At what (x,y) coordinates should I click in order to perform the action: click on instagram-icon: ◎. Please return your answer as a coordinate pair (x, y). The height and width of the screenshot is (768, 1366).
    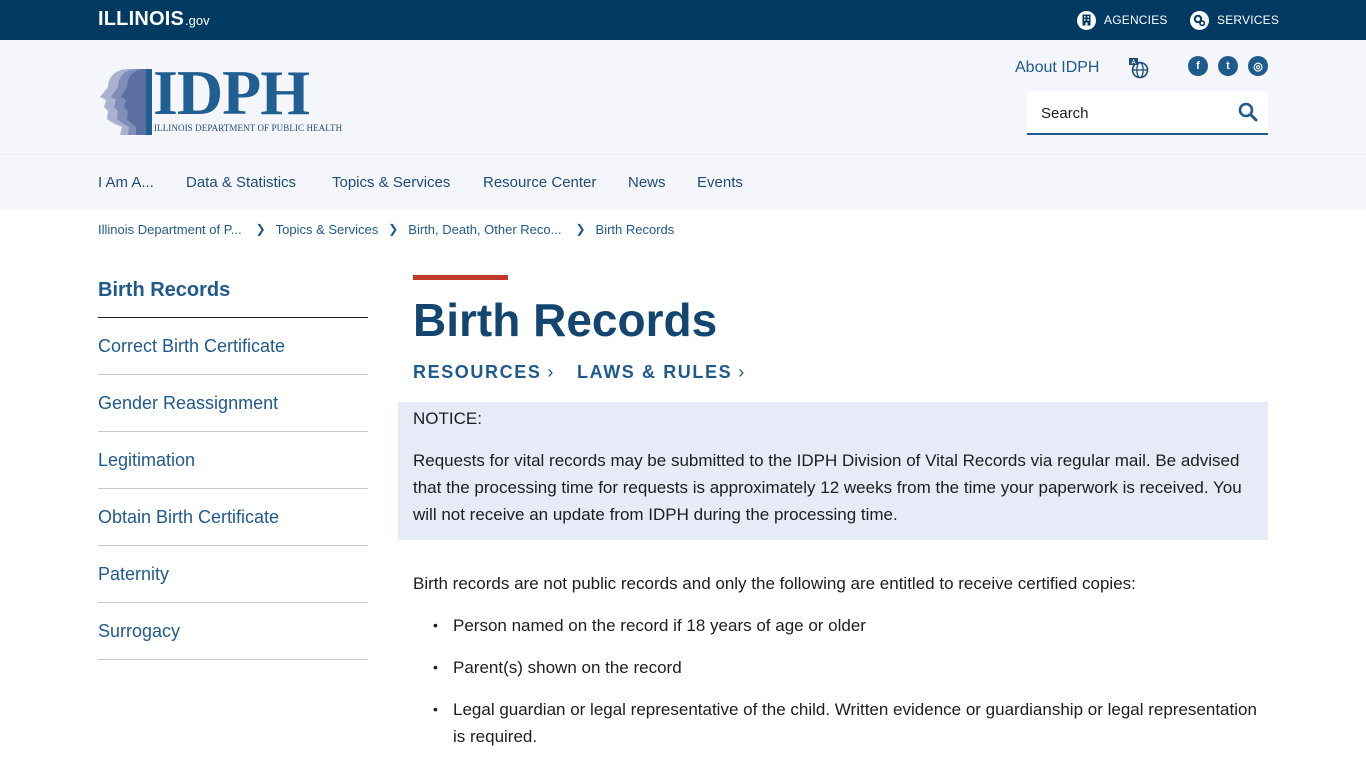
    Looking at the image, I should click on (1258, 66).